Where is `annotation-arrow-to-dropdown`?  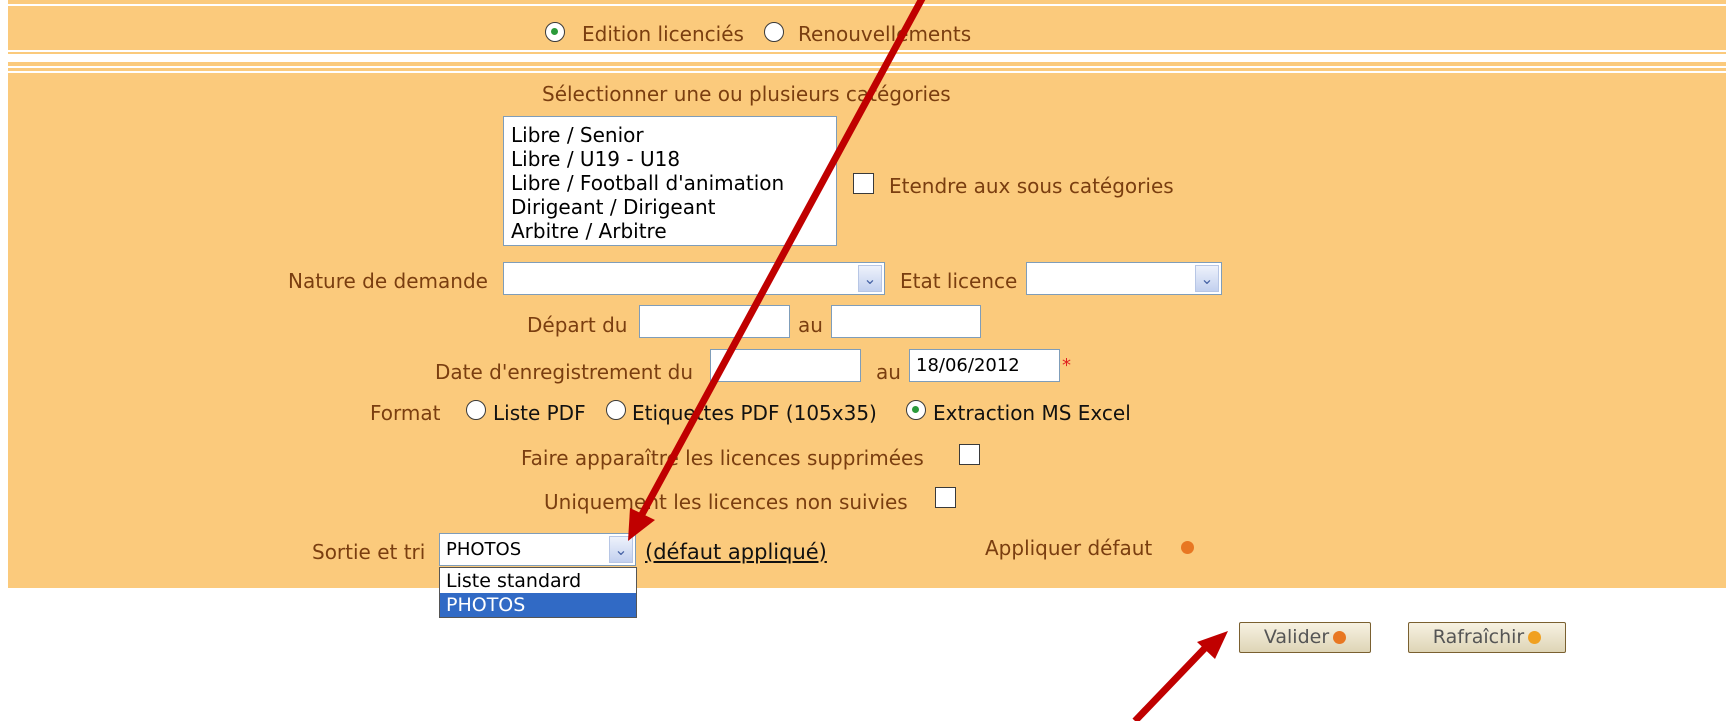
annotation-arrow-to-dropdown is located at coordinates (781, 260).